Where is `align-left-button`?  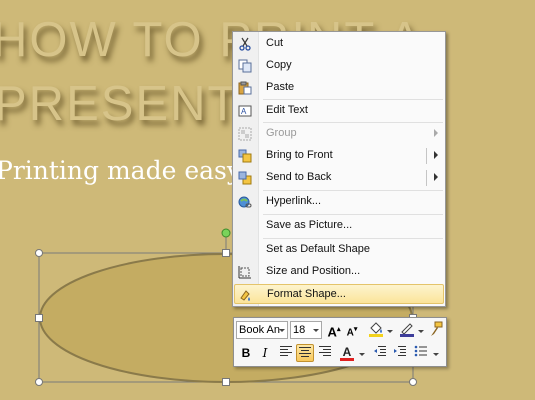 align-left-button is located at coordinates (286, 353).